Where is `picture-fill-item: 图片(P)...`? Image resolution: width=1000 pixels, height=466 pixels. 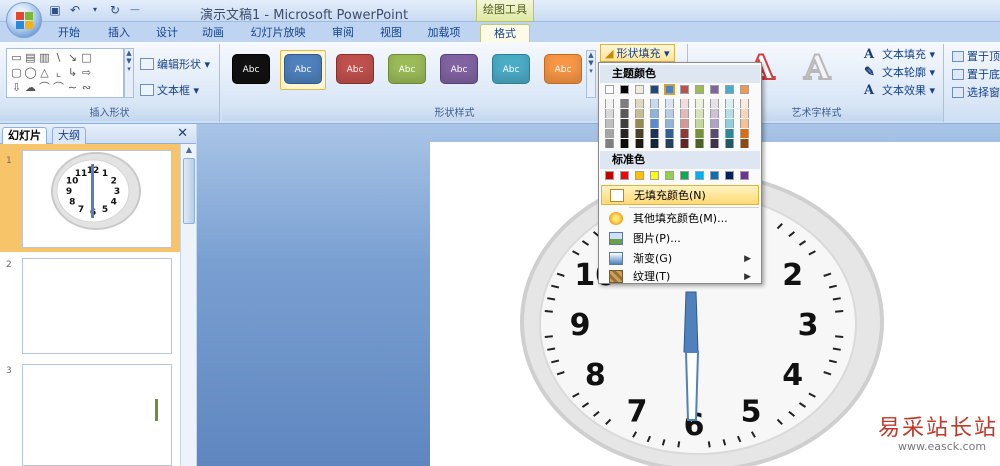
picture-fill-item: 图片(P)... is located at coordinates (680, 239).